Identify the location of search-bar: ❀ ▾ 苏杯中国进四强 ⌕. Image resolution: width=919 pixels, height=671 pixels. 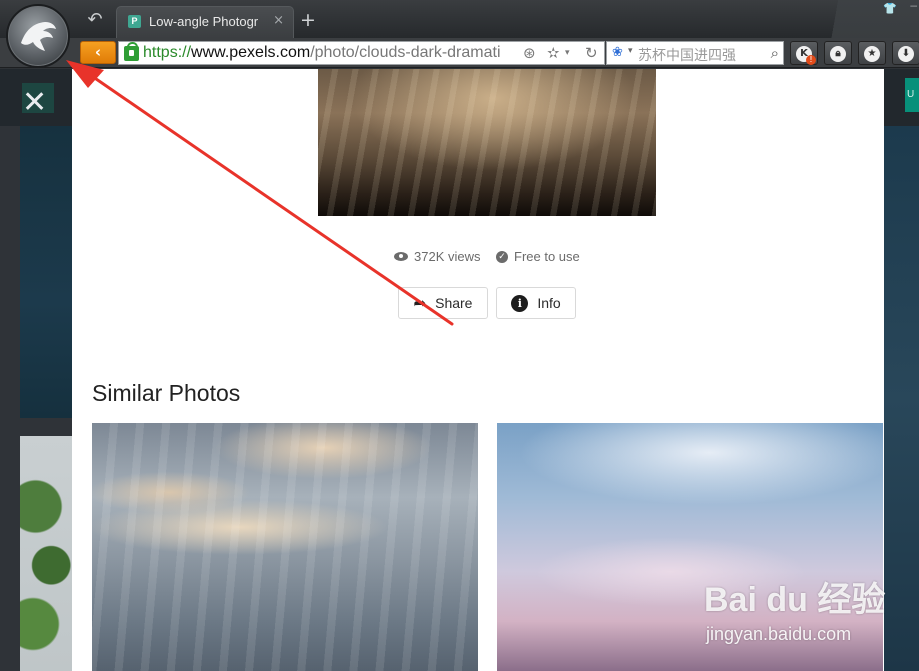
(695, 53).